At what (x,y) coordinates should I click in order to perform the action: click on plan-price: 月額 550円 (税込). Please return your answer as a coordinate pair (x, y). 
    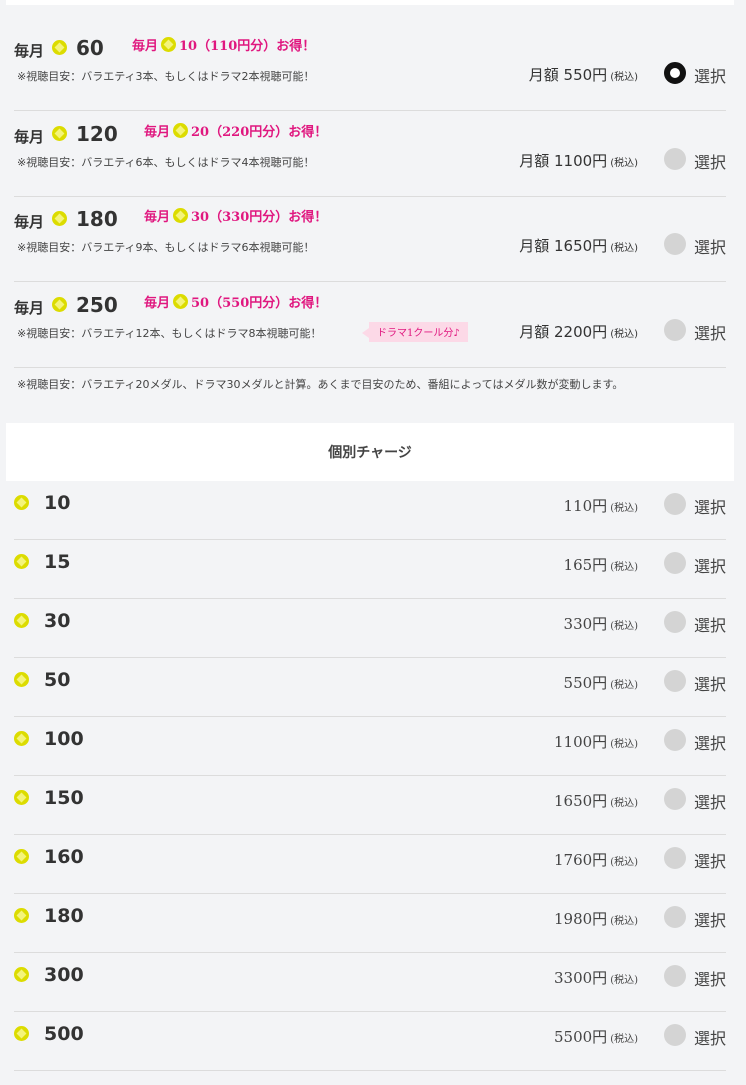
    Looking at the image, I should click on (583, 75).